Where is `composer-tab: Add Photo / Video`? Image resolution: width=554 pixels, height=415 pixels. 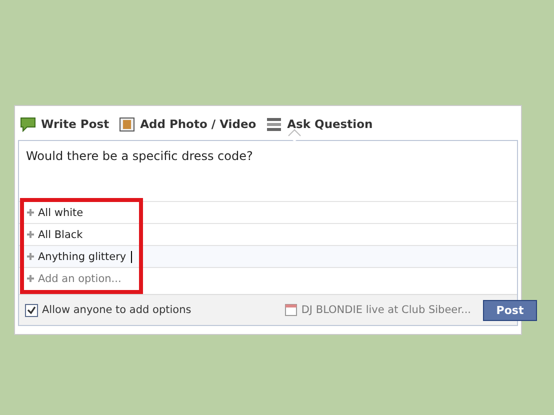 composer-tab: Add Photo / Video is located at coordinates (187, 124).